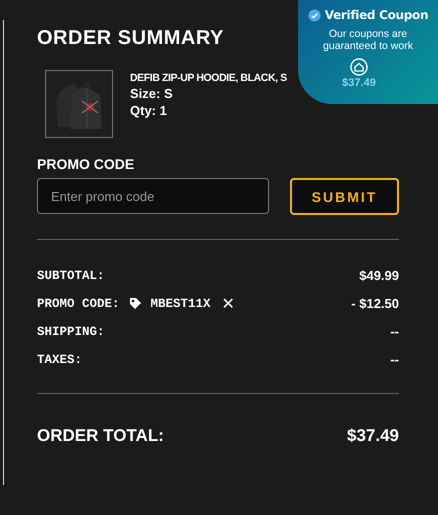  Describe the element at coordinates (100, 436) in the screenshot. I see `order-total-label: ORDER TOTAL:` at that location.